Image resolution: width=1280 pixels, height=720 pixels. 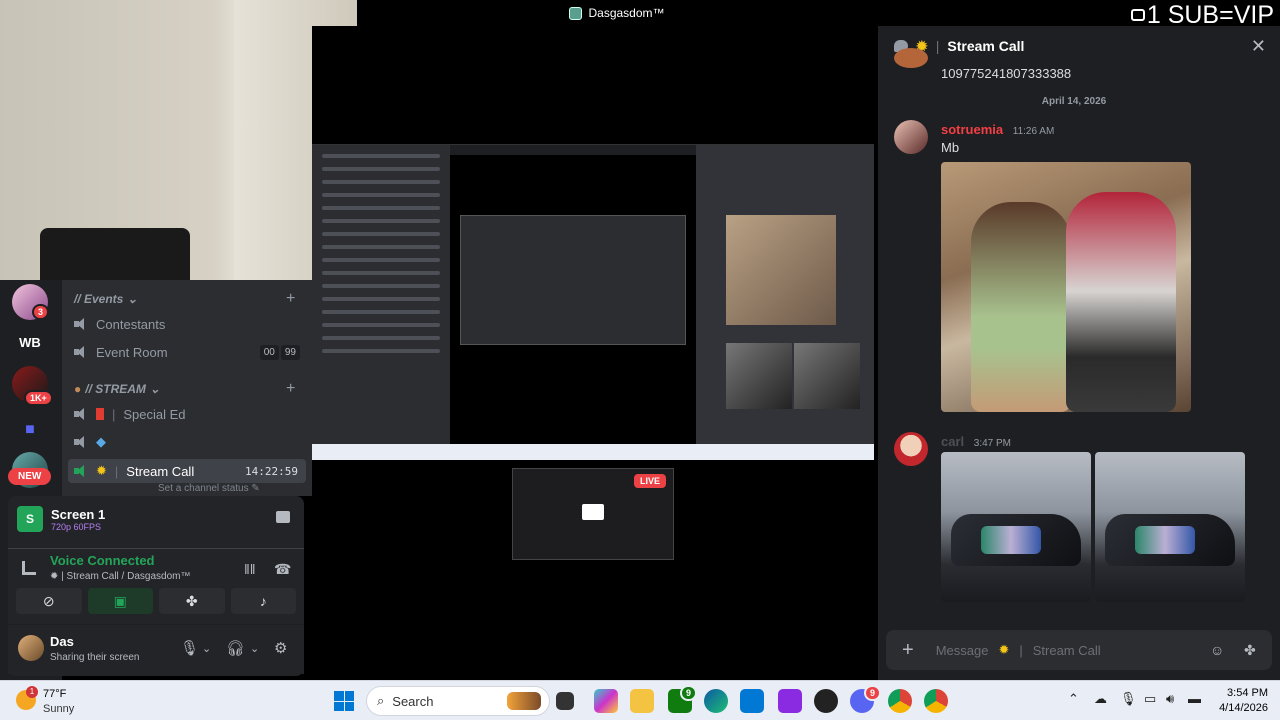 What do you see at coordinates (184, 298) in the screenshot?
I see `category-events: // Events ⌄ +` at bounding box center [184, 298].